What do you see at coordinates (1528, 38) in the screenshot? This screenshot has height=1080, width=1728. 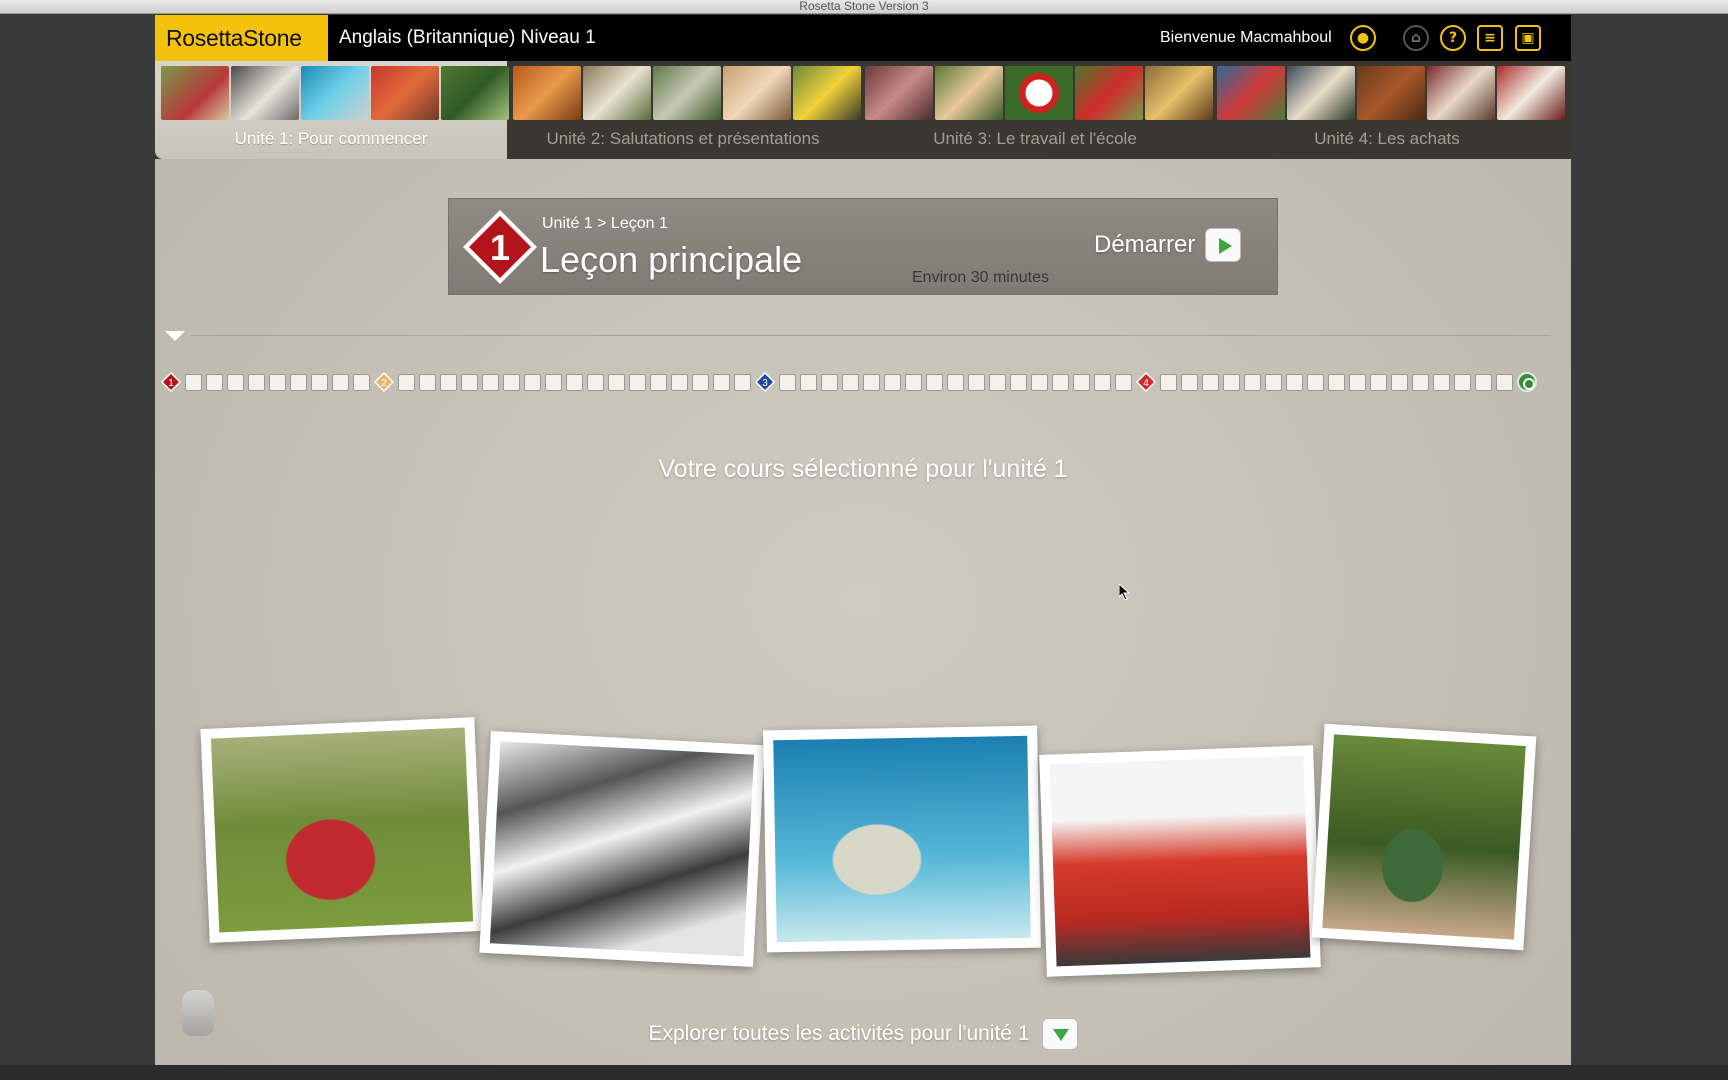 I see `window-icon: ▣` at bounding box center [1528, 38].